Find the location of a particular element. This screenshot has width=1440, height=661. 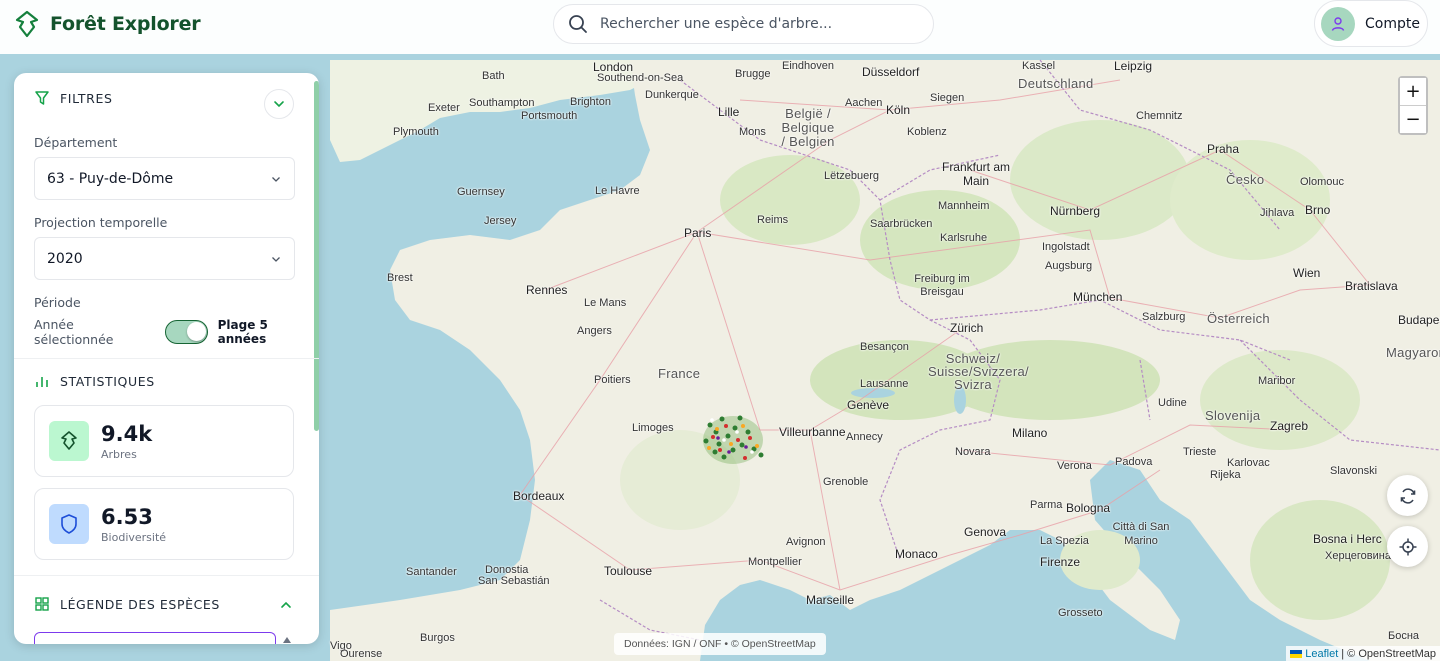

city-label: Grosseto is located at coordinates (1080, 613).